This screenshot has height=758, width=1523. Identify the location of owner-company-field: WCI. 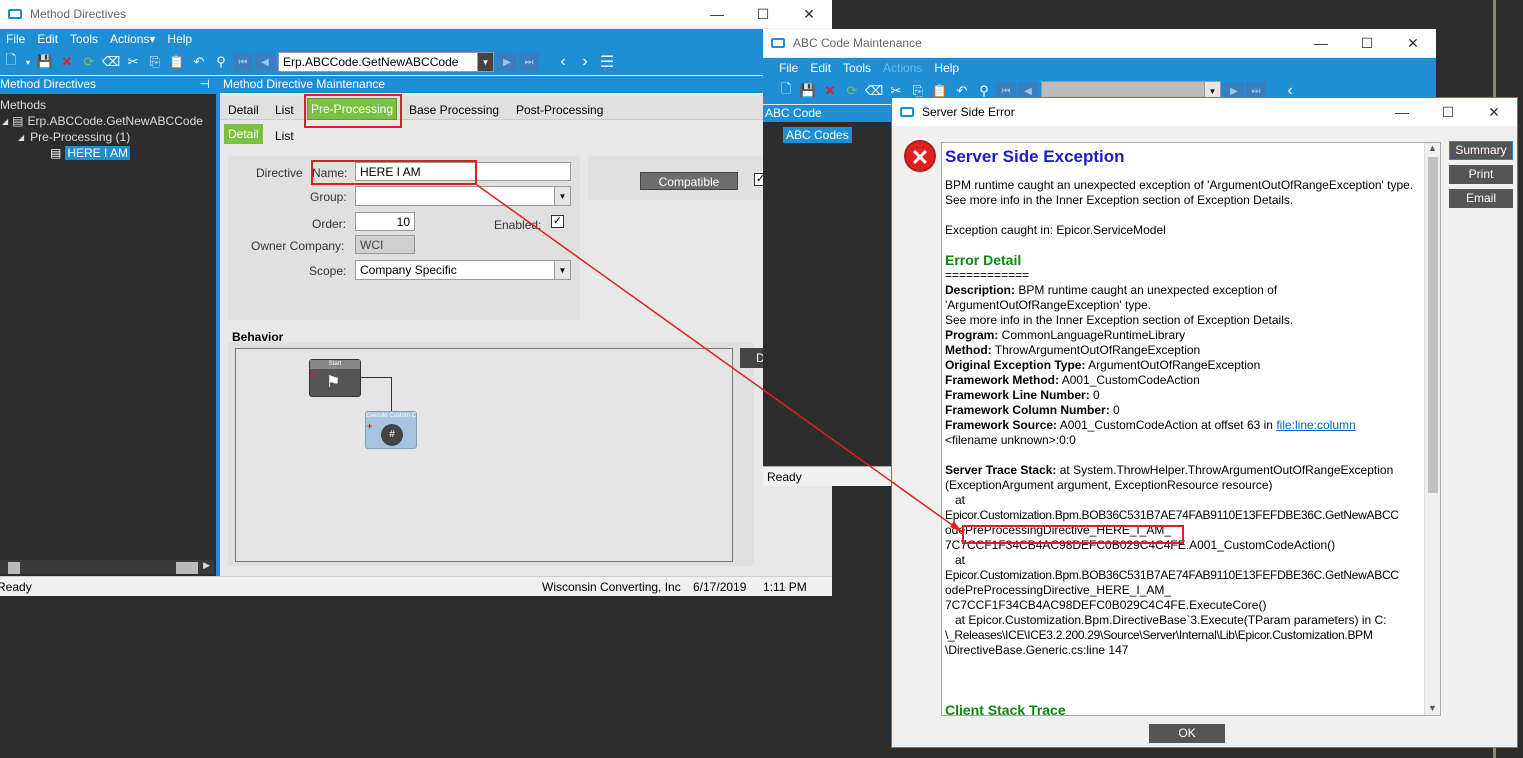
(385, 244).